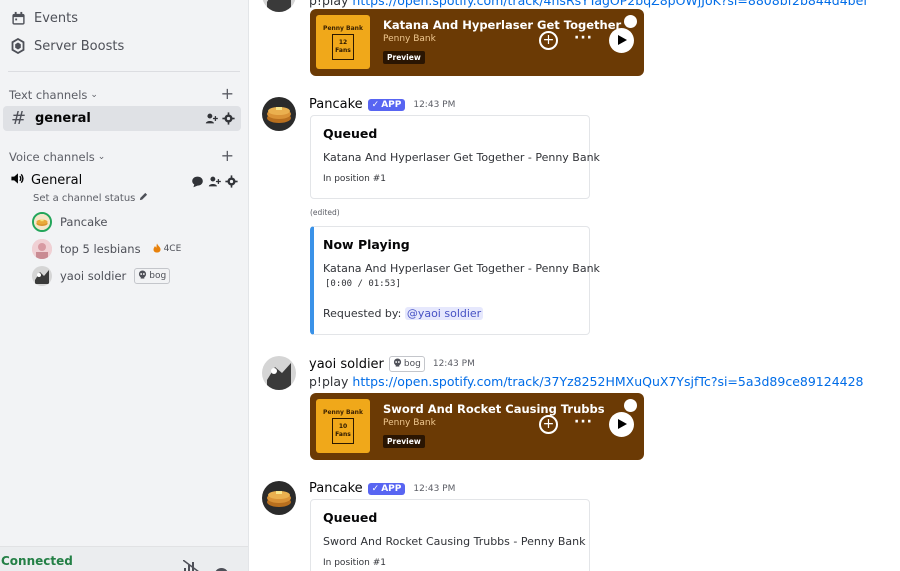 The width and height of the screenshot is (900, 571). I want to click on album-art-fans: Fans, so click(343, 434).